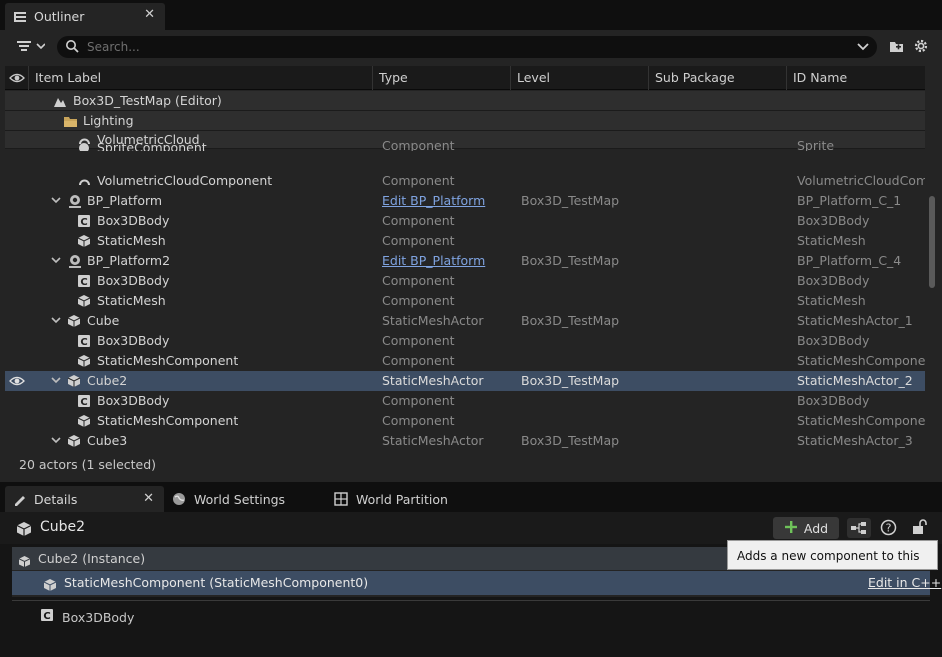 The image size is (942, 657). What do you see at coordinates (831, 240) in the screenshot?
I see `row-id-name: StaticMesh` at bounding box center [831, 240].